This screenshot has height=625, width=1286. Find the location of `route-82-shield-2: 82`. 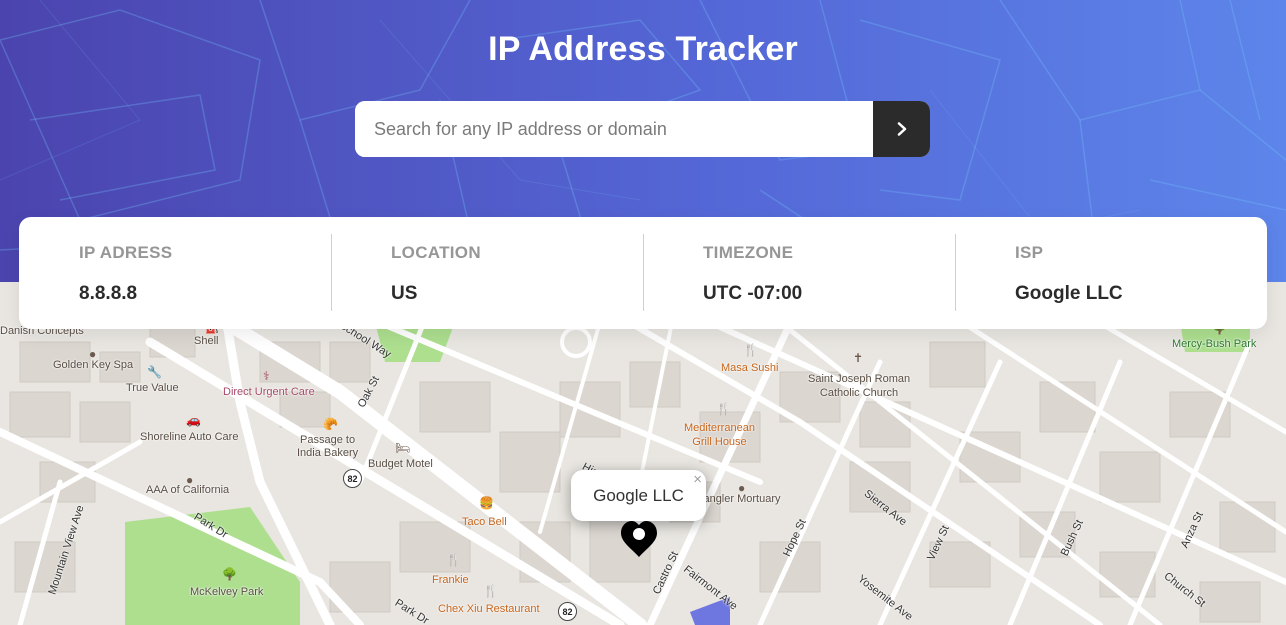

route-82-shield-2: 82 is located at coordinates (567, 611).